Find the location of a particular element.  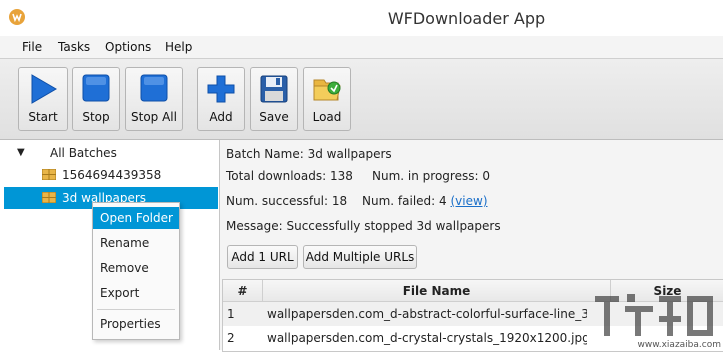

menu-file: File is located at coordinates (32, 47).